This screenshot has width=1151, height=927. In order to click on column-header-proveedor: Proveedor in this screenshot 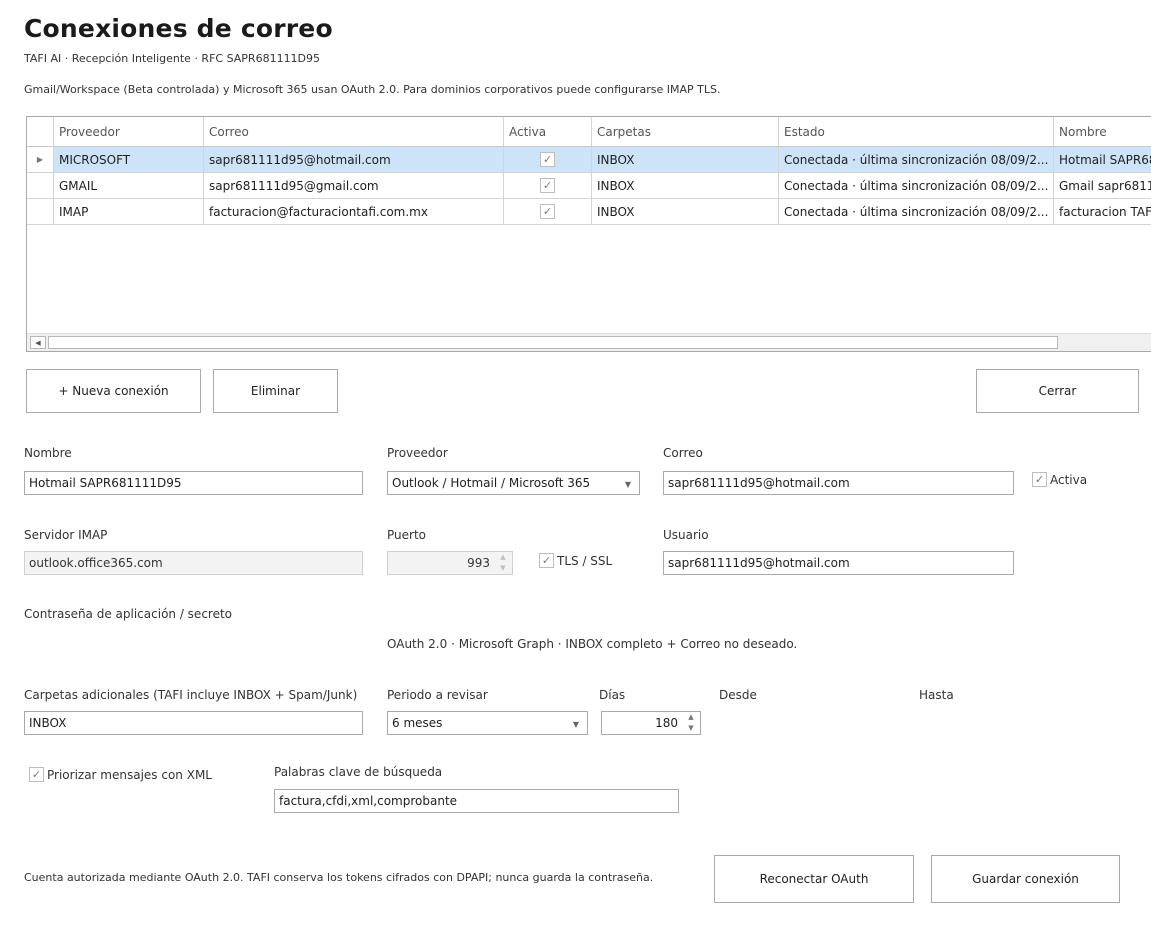, I will do `click(129, 131)`.